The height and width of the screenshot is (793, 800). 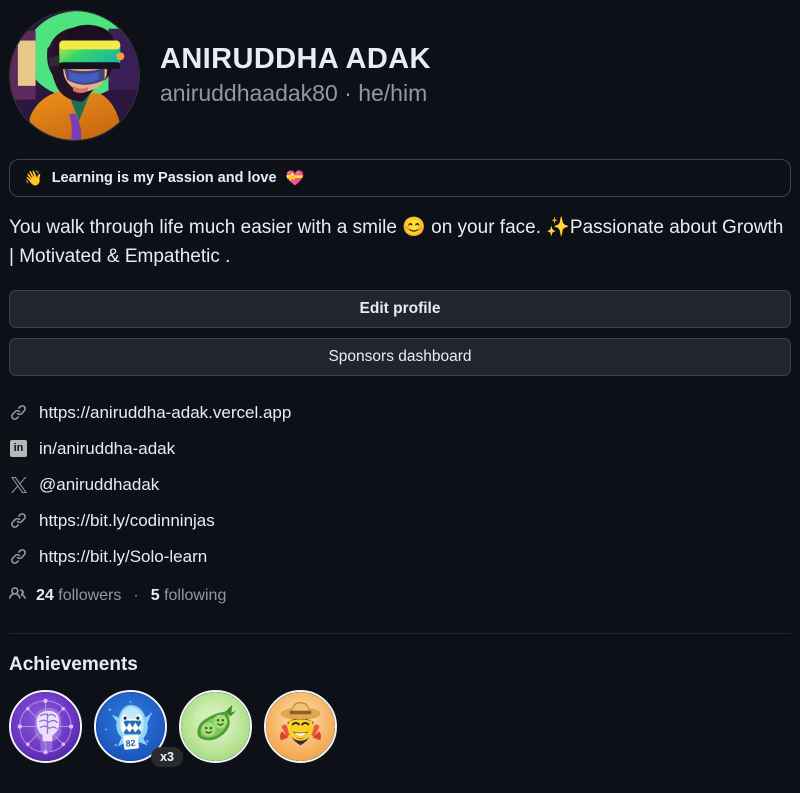 I want to click on following-link: 5 following, so click(x=189, y=596).